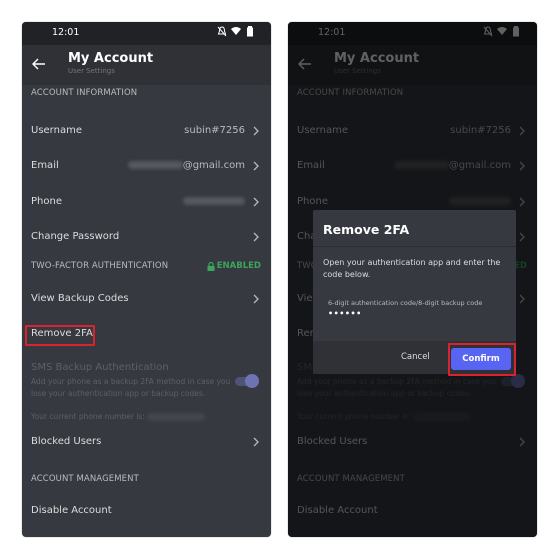 The height and width of the screenshot is (560, 560). Describe the element at coordinates (39, 64) in the screenshot. I see `back-arrow-icon` at that location.